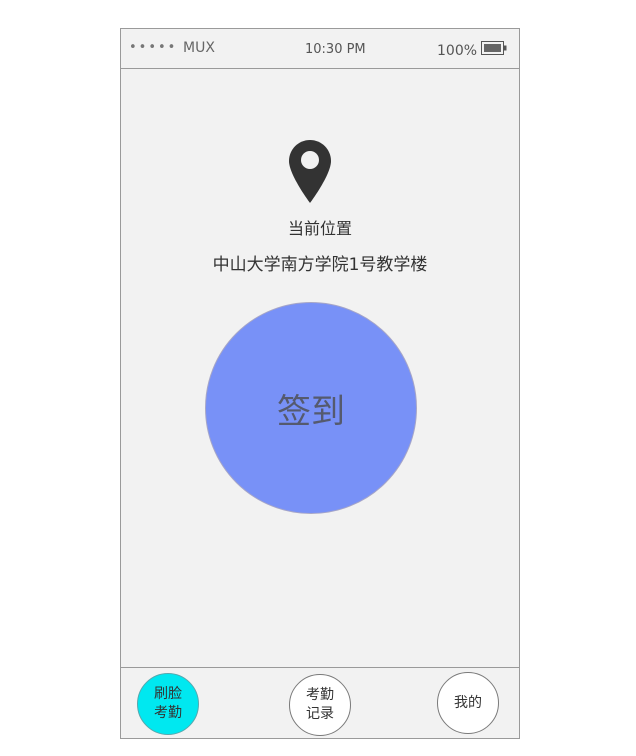 Image resolution: width=636 pixels, height=756 pixels. What do you see at coordinates (199, 48) in the screenshot?
I see `carrier-name: MUX` at bounding box center [199, 48].